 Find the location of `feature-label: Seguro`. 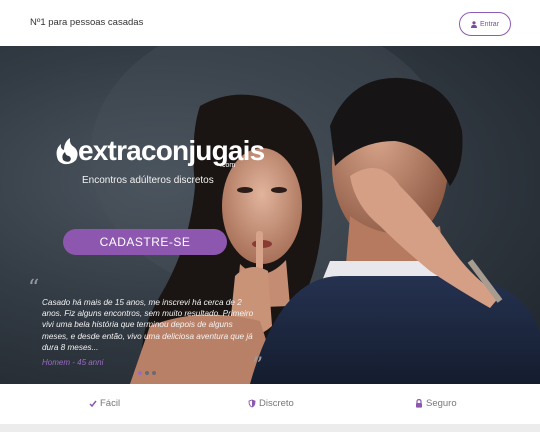

feature-label: Seguro is located at coordinates (441, 403).